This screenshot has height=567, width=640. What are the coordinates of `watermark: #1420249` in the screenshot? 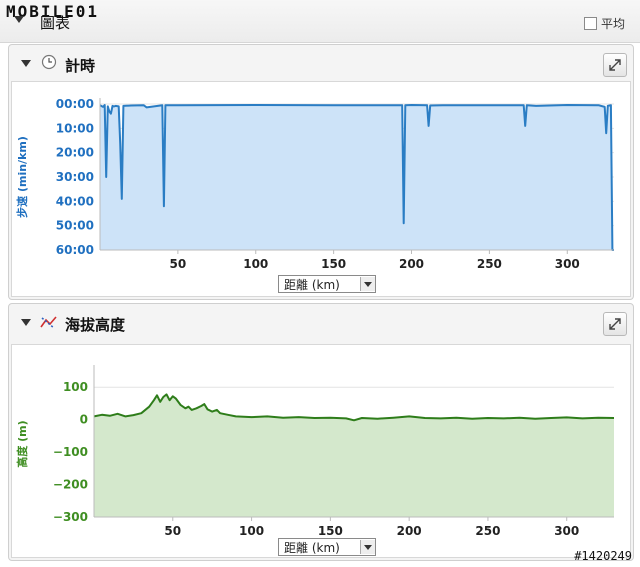 It's located at (603, 556).